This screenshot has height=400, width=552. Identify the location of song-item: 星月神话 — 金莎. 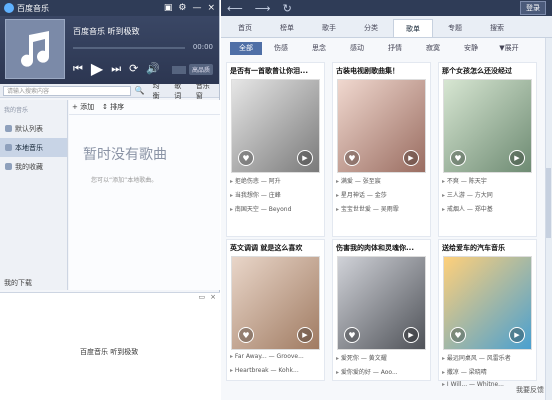
(381, 197).